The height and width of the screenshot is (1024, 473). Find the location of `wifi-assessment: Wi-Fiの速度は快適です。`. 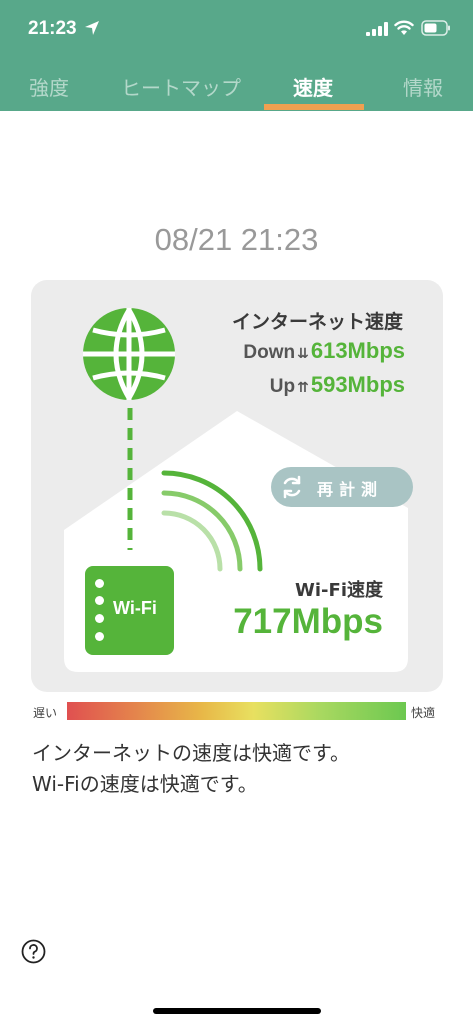

wifi-assessment: Wi-Fiの速度は快適です。 is located at coordinates (145, 784).